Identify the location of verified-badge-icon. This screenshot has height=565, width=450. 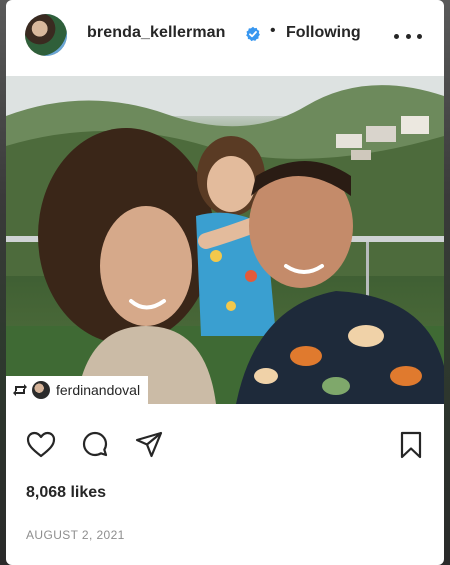
(253, 34).